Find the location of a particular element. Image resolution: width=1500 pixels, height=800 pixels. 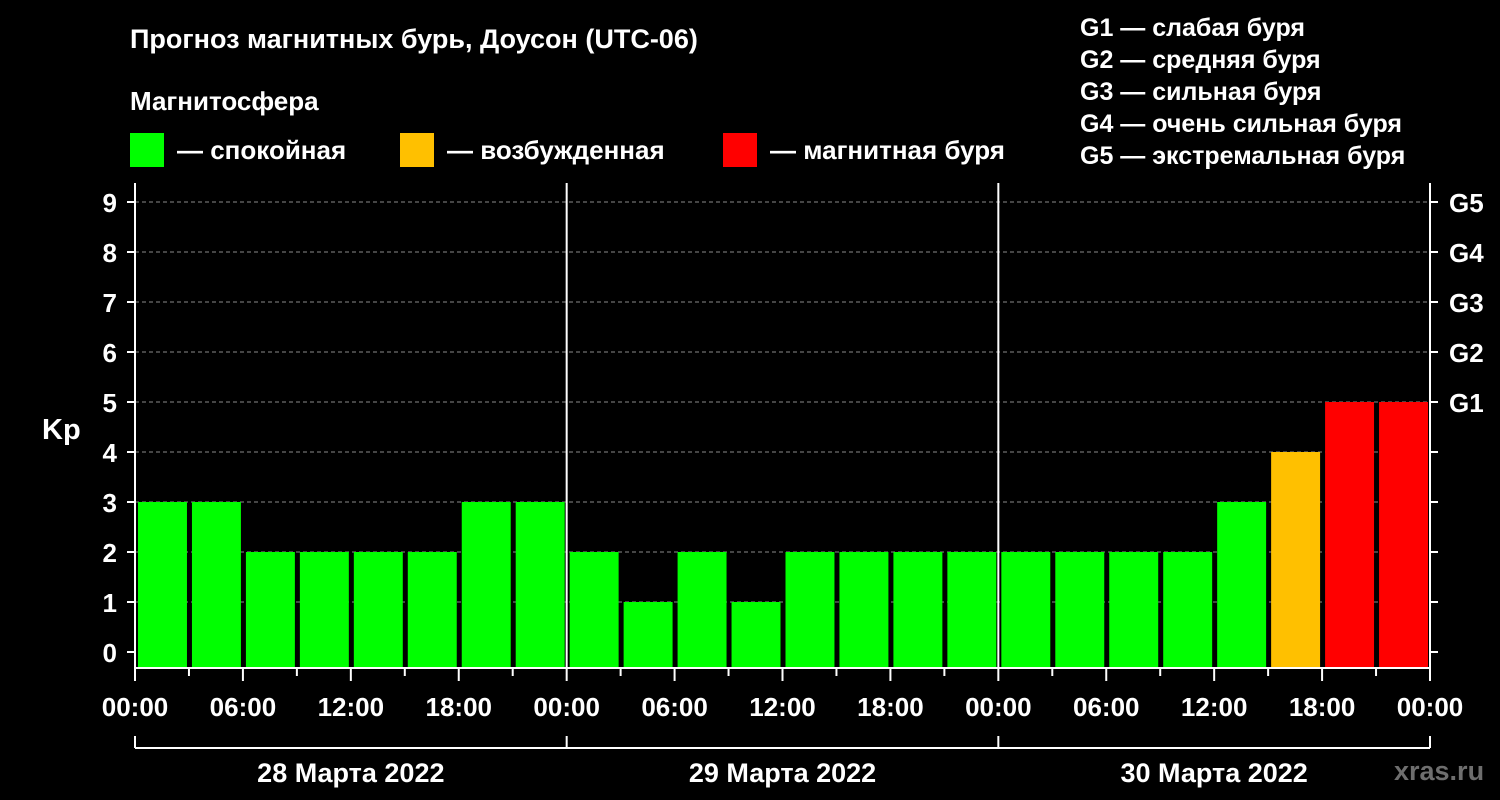

g-scale-label: G4 is located at coordinates (1466, 253).